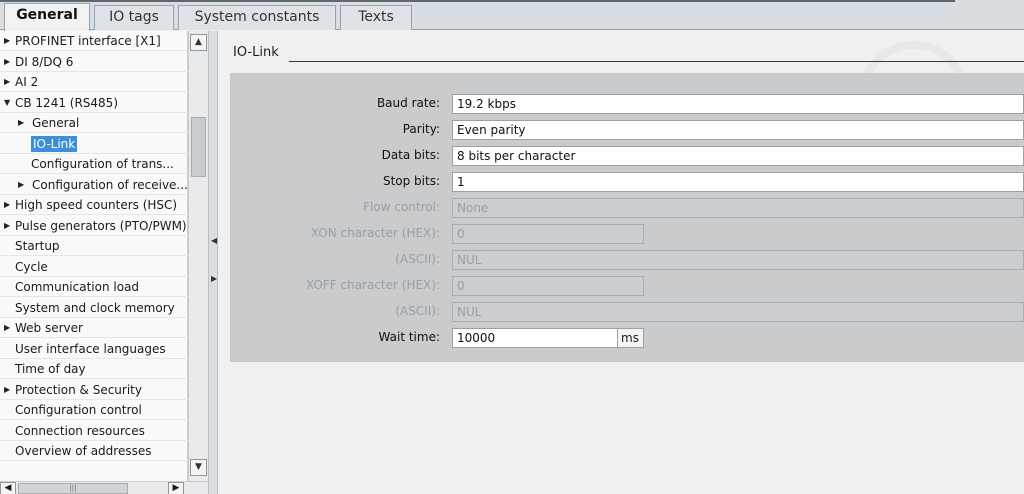 The image size is (1024, 494). What do you see at coordinates (372, 285) in the screenshot?
I see `xoff-hex-label: XOFF character (HEX):` at bounding box center [372, 285].